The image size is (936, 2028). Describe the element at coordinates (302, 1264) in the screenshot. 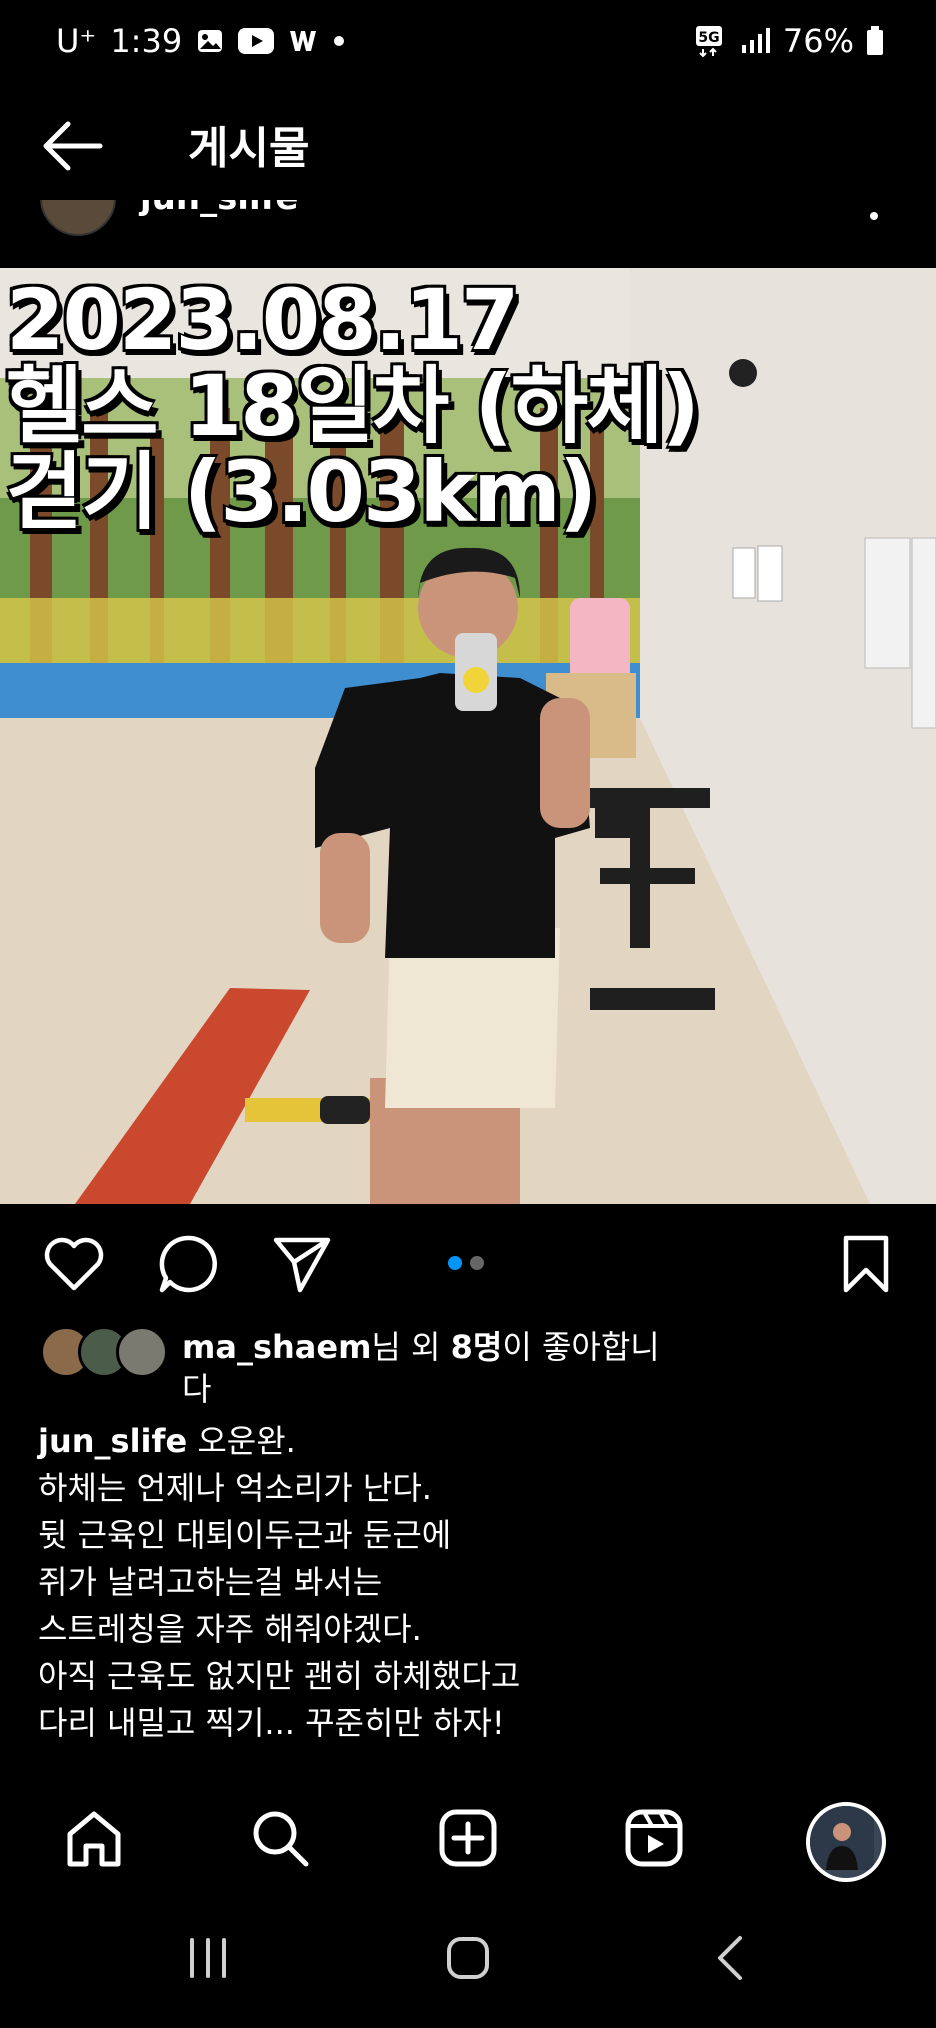

I see `share-send-icon` at that location.